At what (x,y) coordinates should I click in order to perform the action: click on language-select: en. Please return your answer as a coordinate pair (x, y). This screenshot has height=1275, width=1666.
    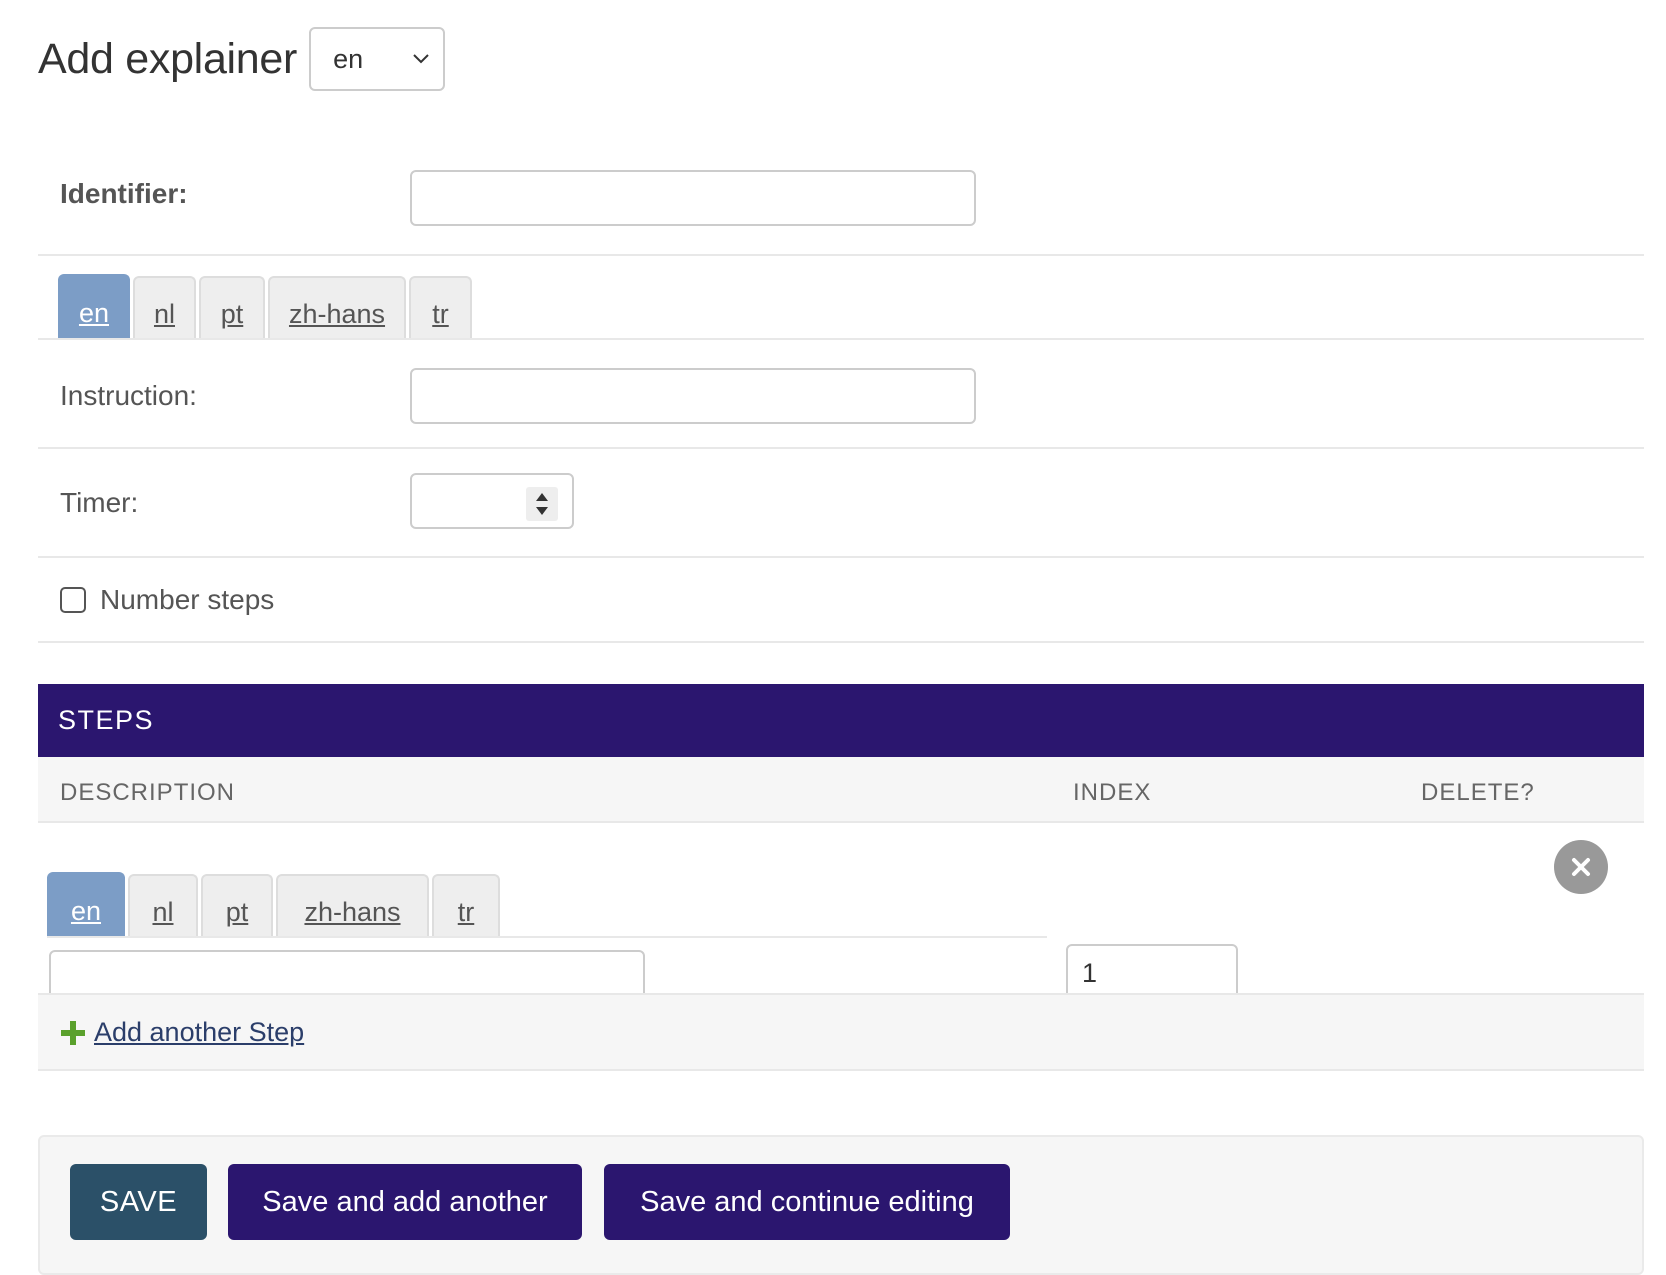
    Looking at the image, I should click on (377, 59).